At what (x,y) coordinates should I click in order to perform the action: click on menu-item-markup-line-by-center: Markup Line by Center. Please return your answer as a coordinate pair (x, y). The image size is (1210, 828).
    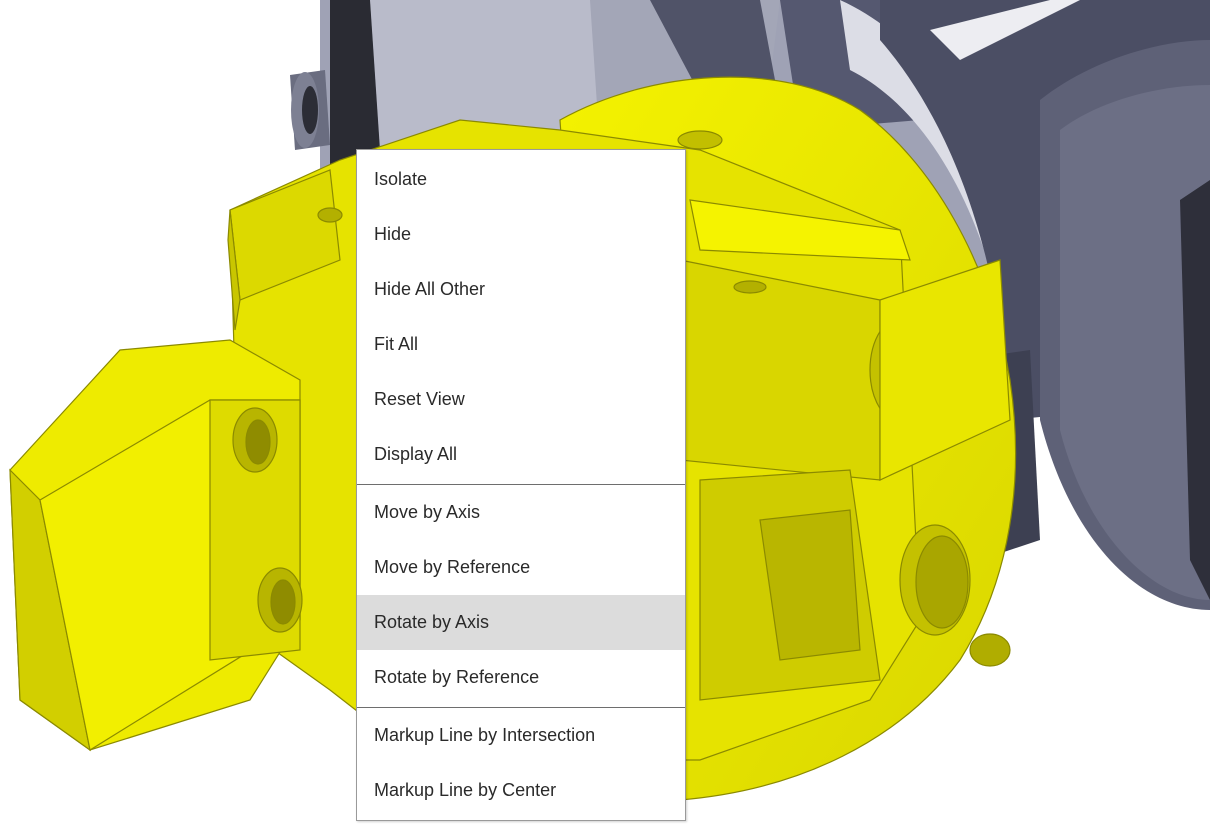
    Looking at the image, I should click on (521, 790).